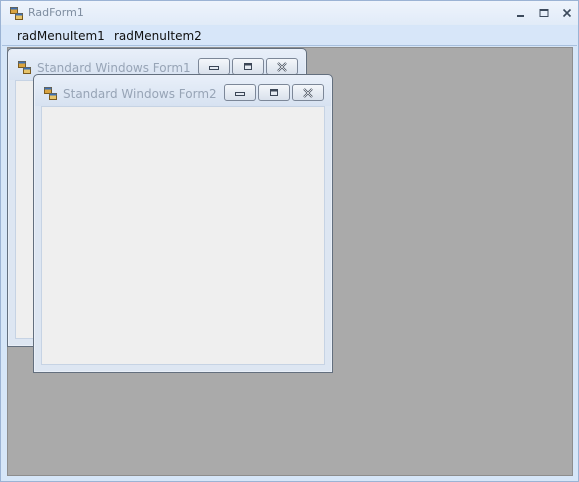  I want to click on child-title-bar: Standard Windows Form2, so click(183, 91).